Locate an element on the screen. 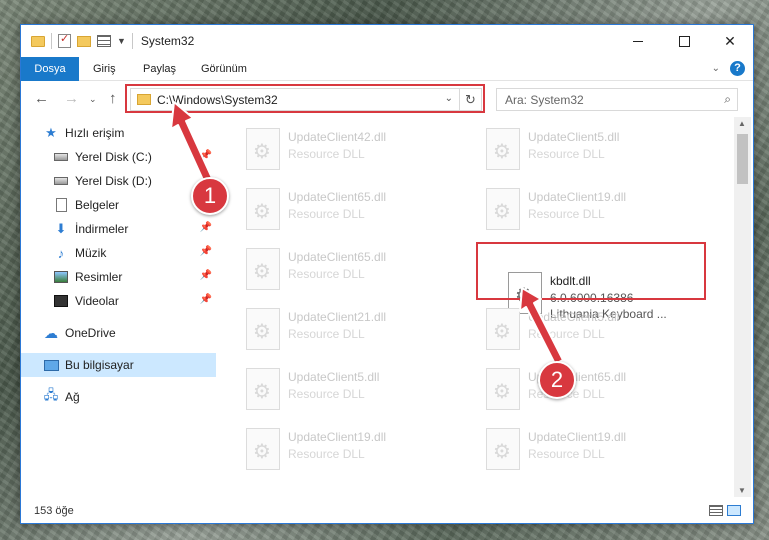 This screenshot has height=540, width=769. sidebar-item-quick-access: ★ Hızlı erişim is located at coordinates (118, 133).